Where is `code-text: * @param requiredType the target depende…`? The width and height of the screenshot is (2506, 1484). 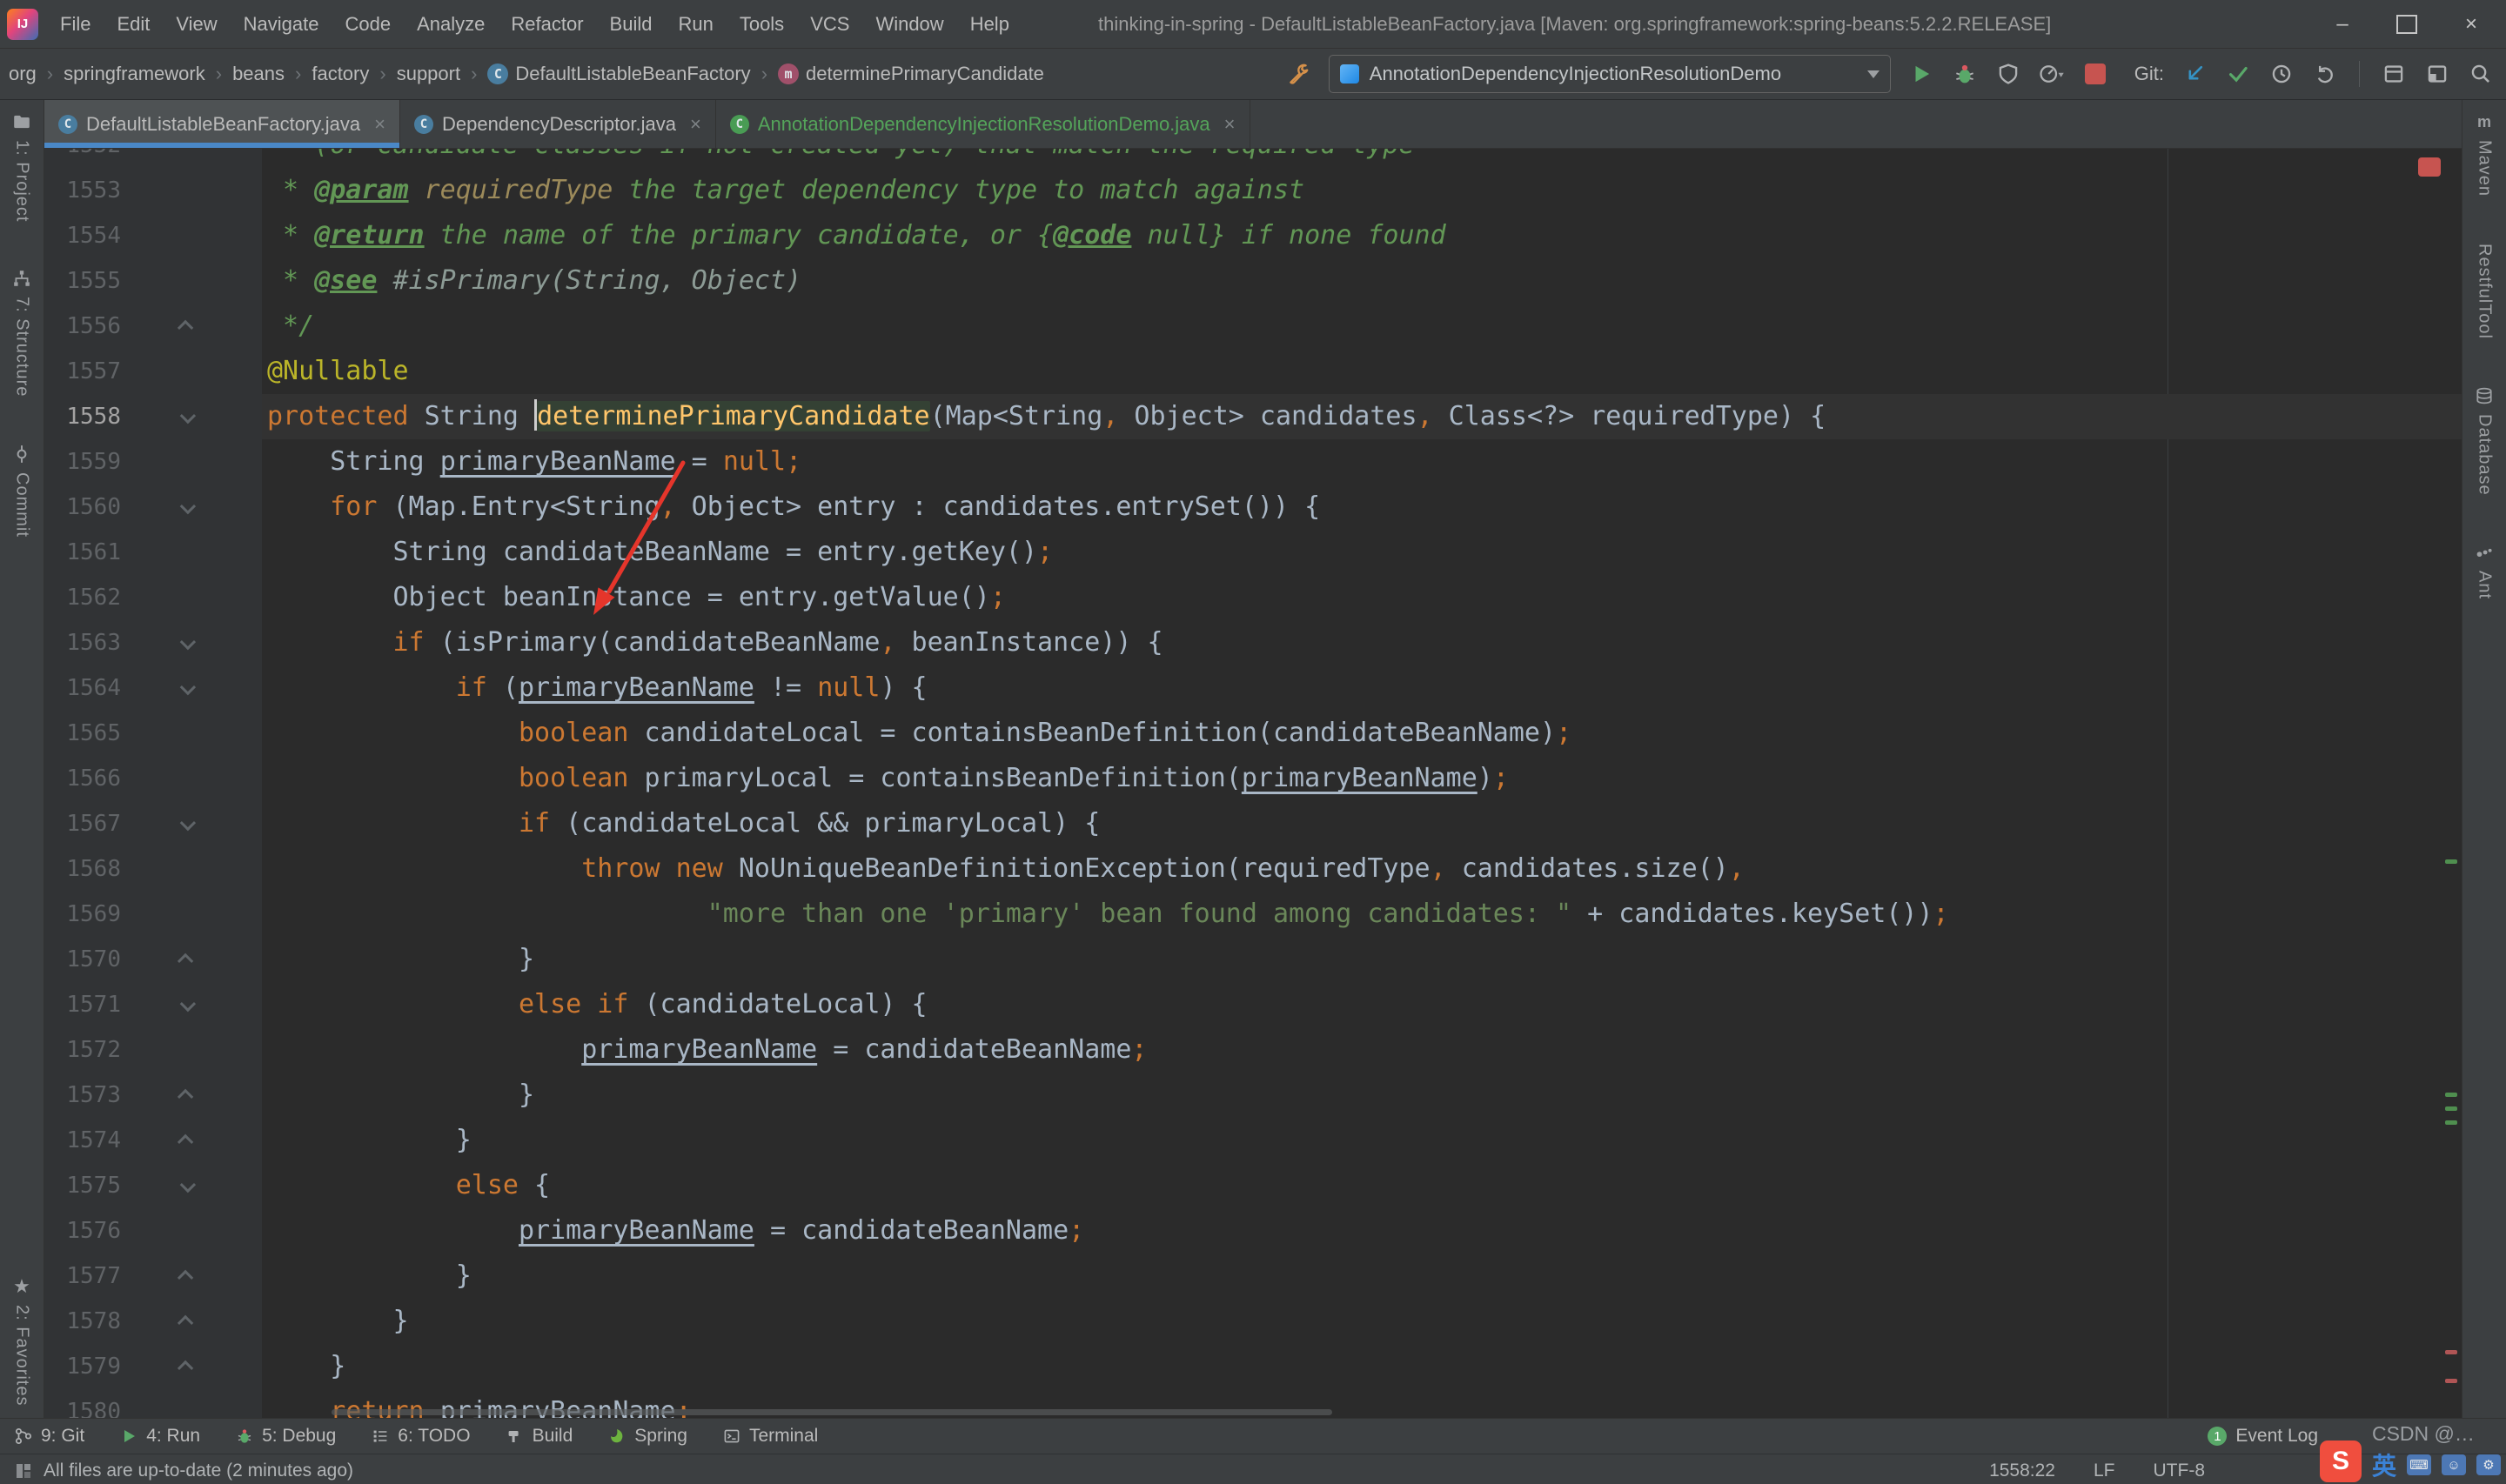 code-text: * @param requiredType the target depende… is located at coordinates (1362, 190).